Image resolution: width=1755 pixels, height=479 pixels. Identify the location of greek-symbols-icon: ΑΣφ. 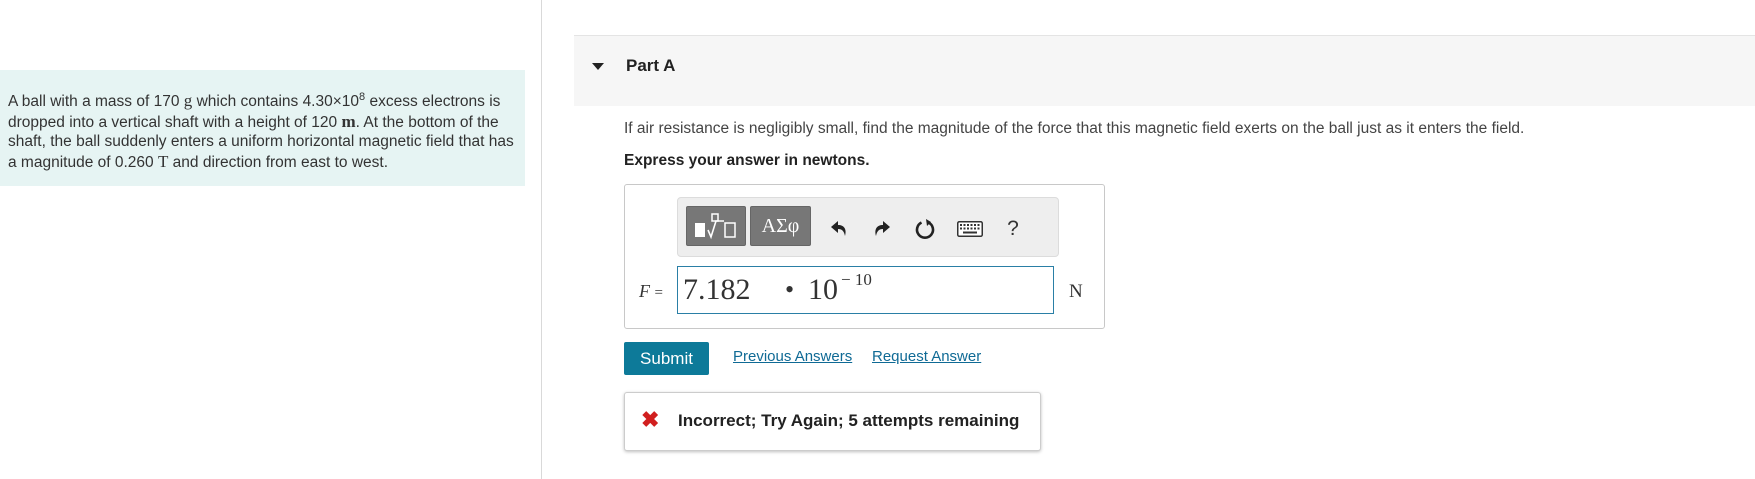
(780, 226).